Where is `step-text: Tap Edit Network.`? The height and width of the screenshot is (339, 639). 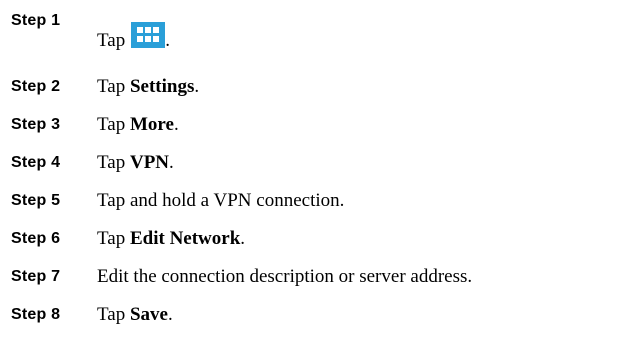
step-text: Tap Edit Network. is located at coordinates (171, 239).